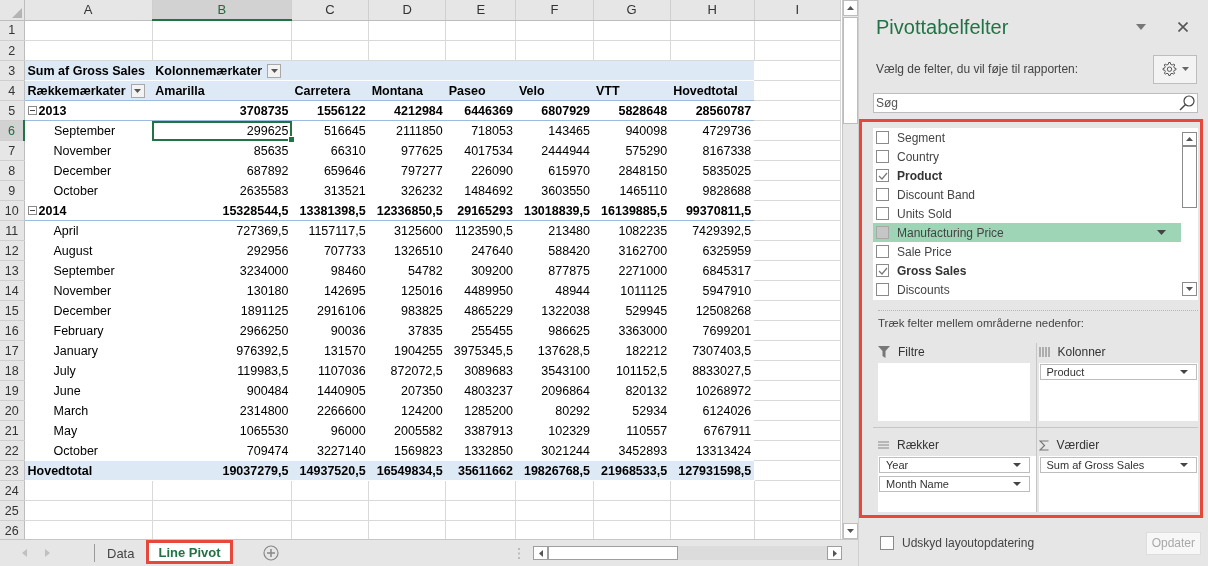 The image size is (1208, 566). Describe the element at coordinates (407, 10) in the screenshot. I see `column-header: D` at that location.